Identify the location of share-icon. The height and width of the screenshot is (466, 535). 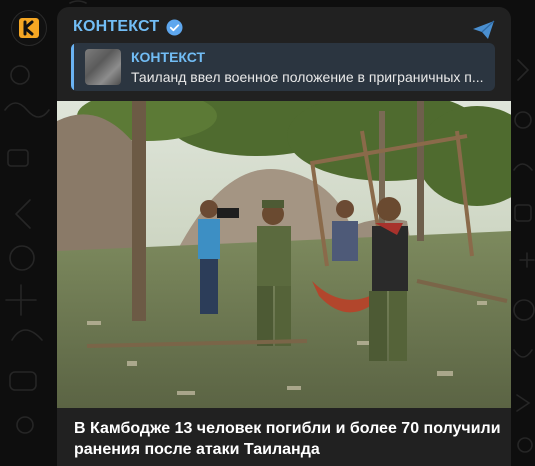
(484, 30).